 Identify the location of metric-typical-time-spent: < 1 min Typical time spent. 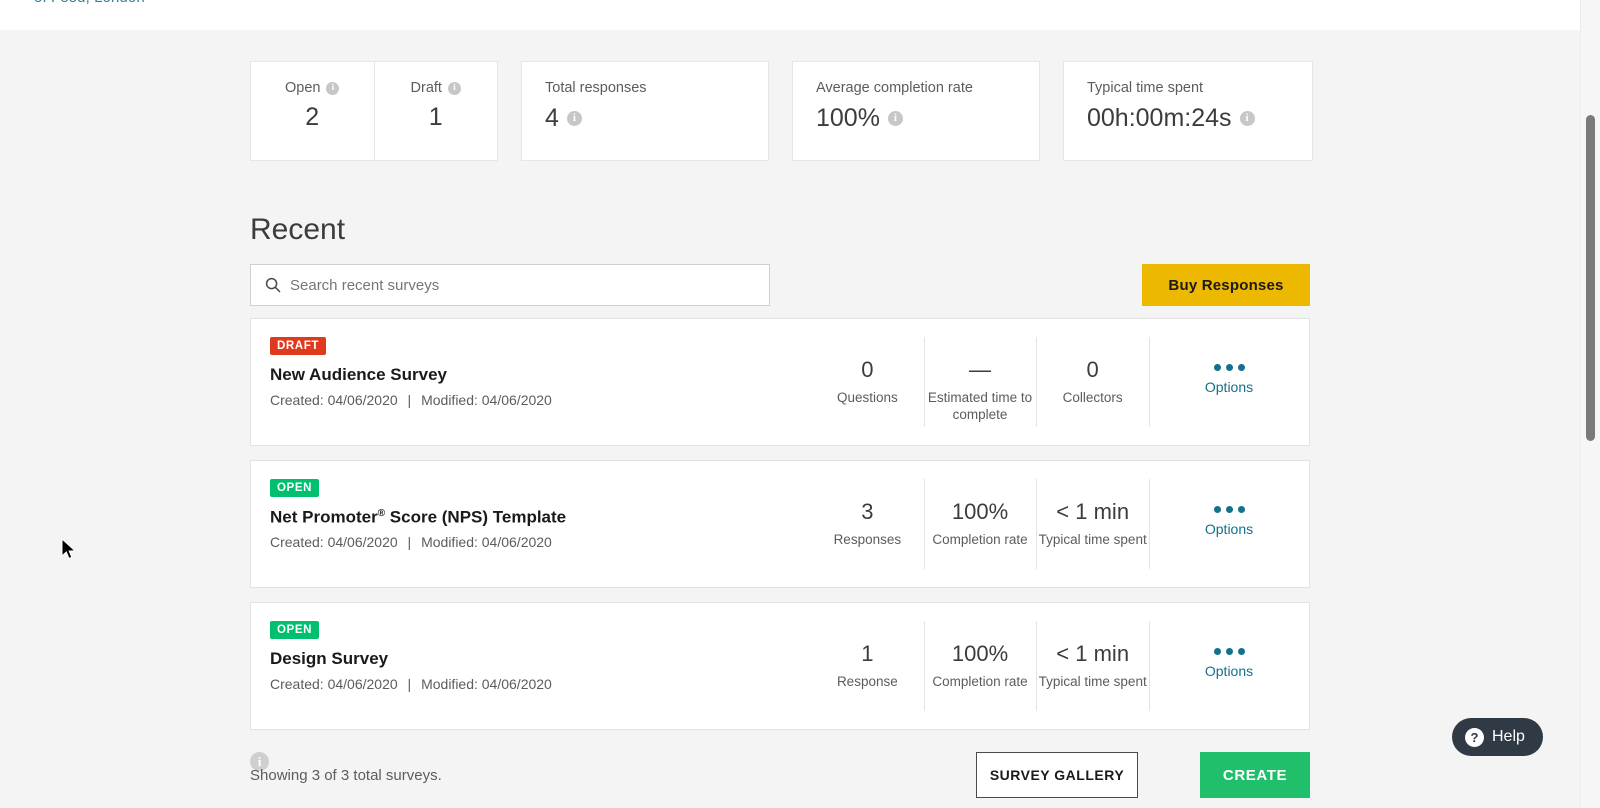
(1092, 524).